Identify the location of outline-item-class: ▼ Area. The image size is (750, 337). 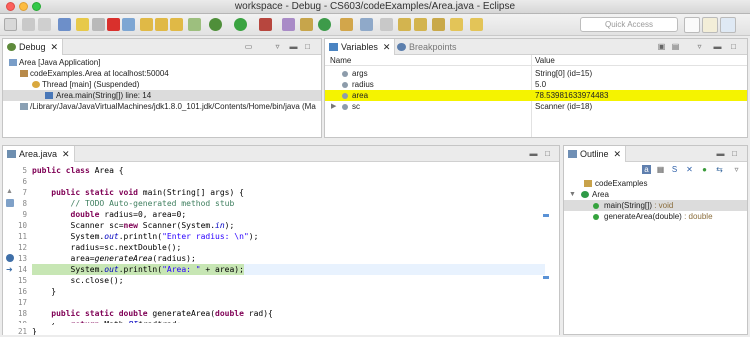
(655, 194).